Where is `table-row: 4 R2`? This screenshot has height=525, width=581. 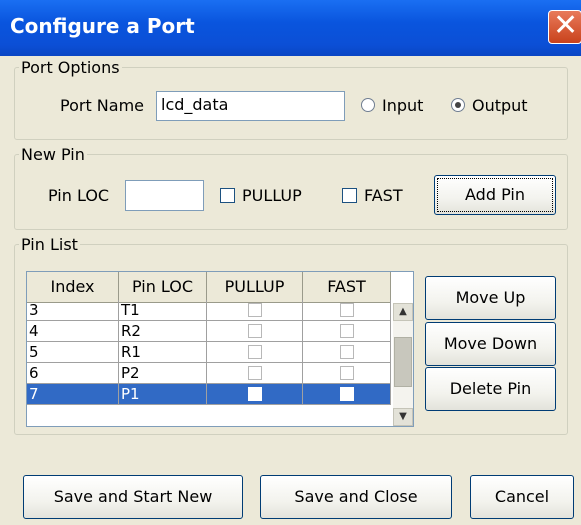
table-row: 4 R2 is located at coordinates (209, 331).